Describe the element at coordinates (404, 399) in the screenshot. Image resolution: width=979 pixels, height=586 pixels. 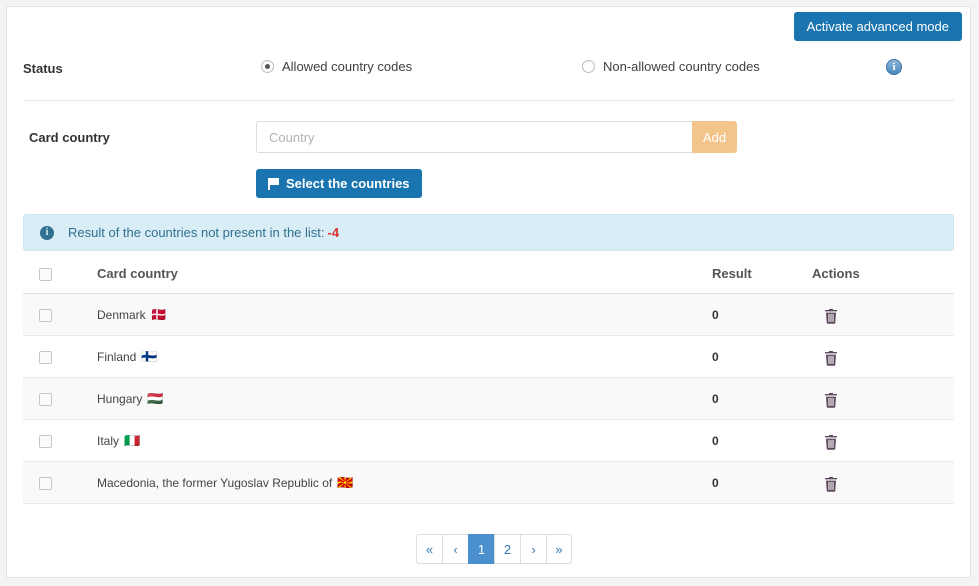
I see `row-country-cell: Hungary 🇭🇺` at that location.